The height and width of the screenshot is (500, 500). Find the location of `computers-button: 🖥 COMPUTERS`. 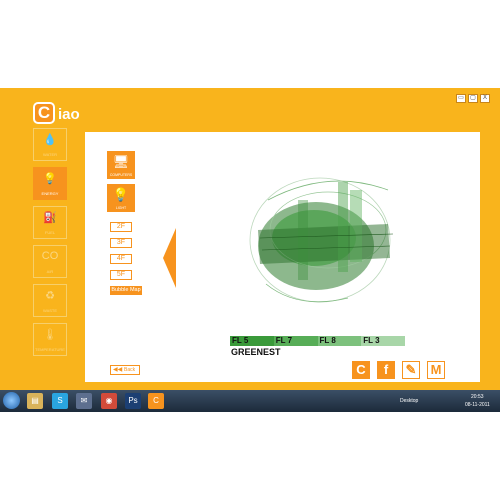

computers-button: 🖥 COMPUTERS is located at coordinates (121, 165).